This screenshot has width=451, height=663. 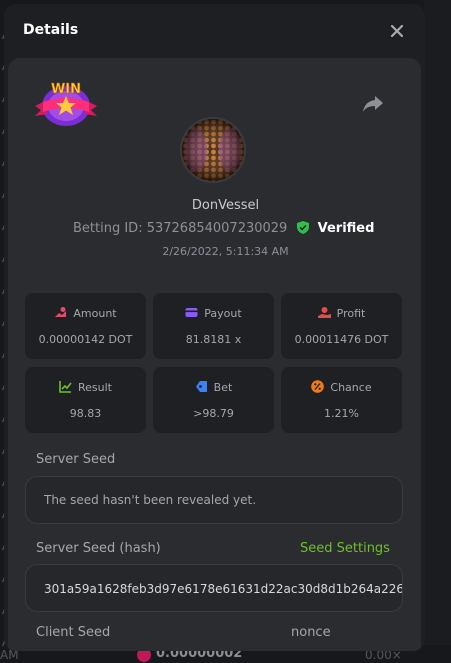 What do you see at coordinates (213, 326) in the screenshot?
I see `stat-payout: Payout 81.8181 x` at bounding box center [213, 326].